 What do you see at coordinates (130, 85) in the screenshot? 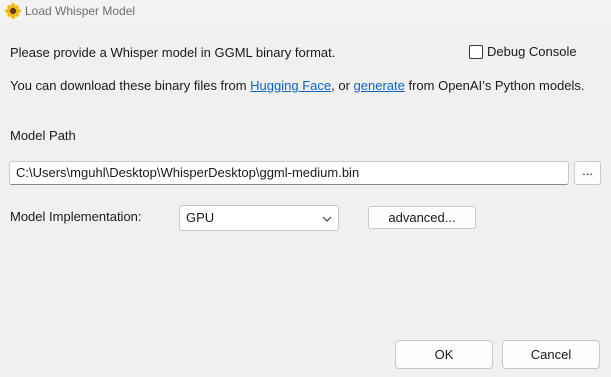
I see `download-text-prefix: You can download these binary files from` at bounding box center [130, 85].